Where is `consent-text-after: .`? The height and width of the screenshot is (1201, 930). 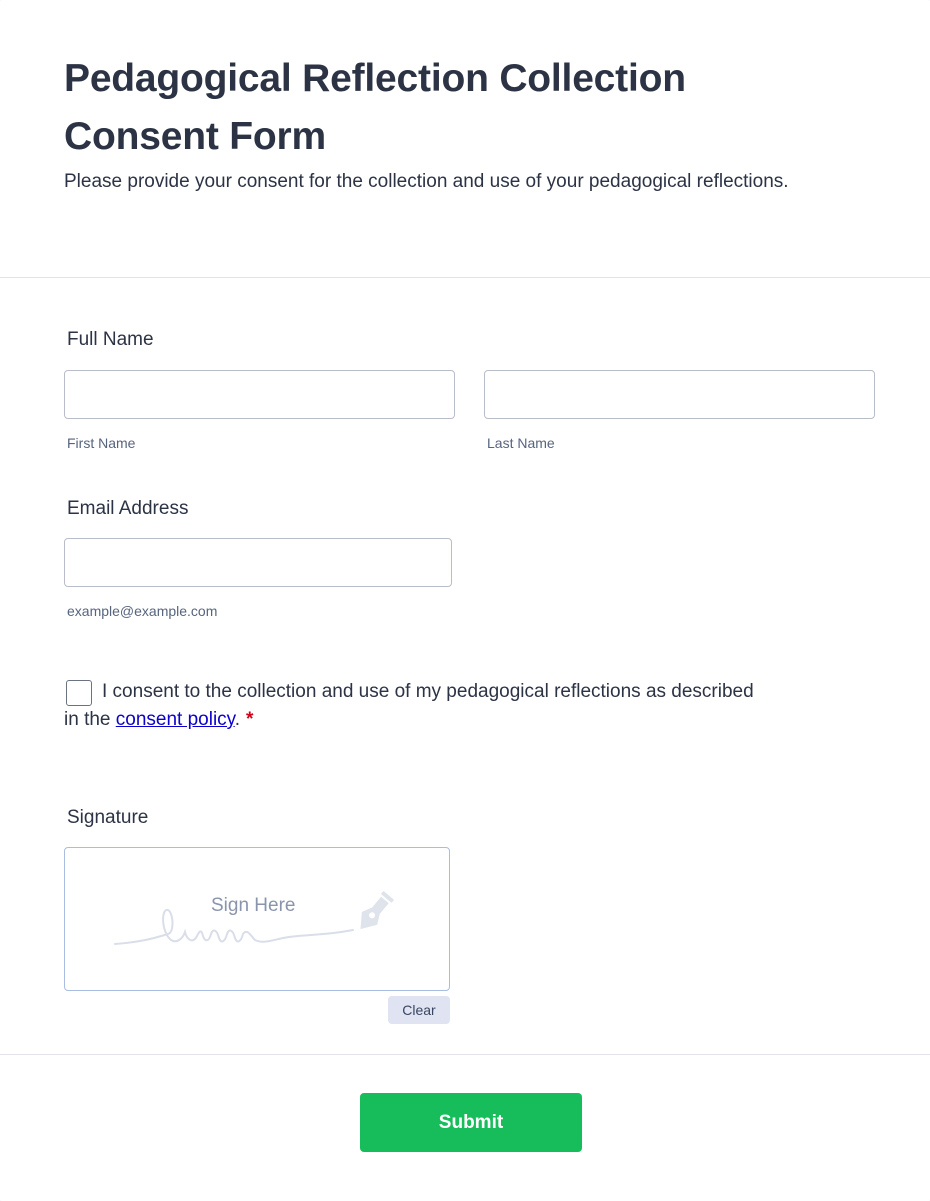
consent-text-after: . is located at coordinates (237, 719).